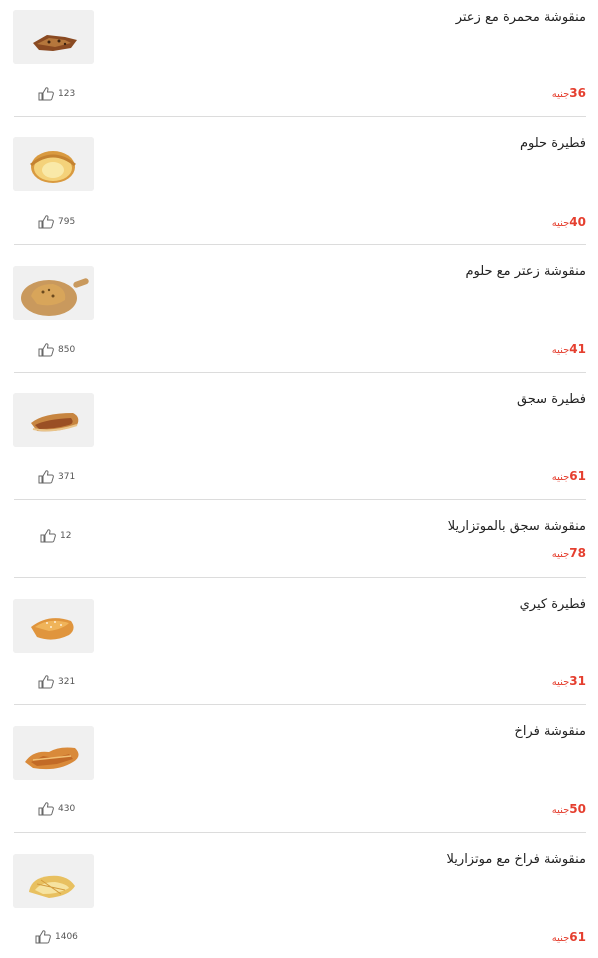  Describe the element at coordinates (56, 809) in the screenshot. I see `like-button: 430` at that location.